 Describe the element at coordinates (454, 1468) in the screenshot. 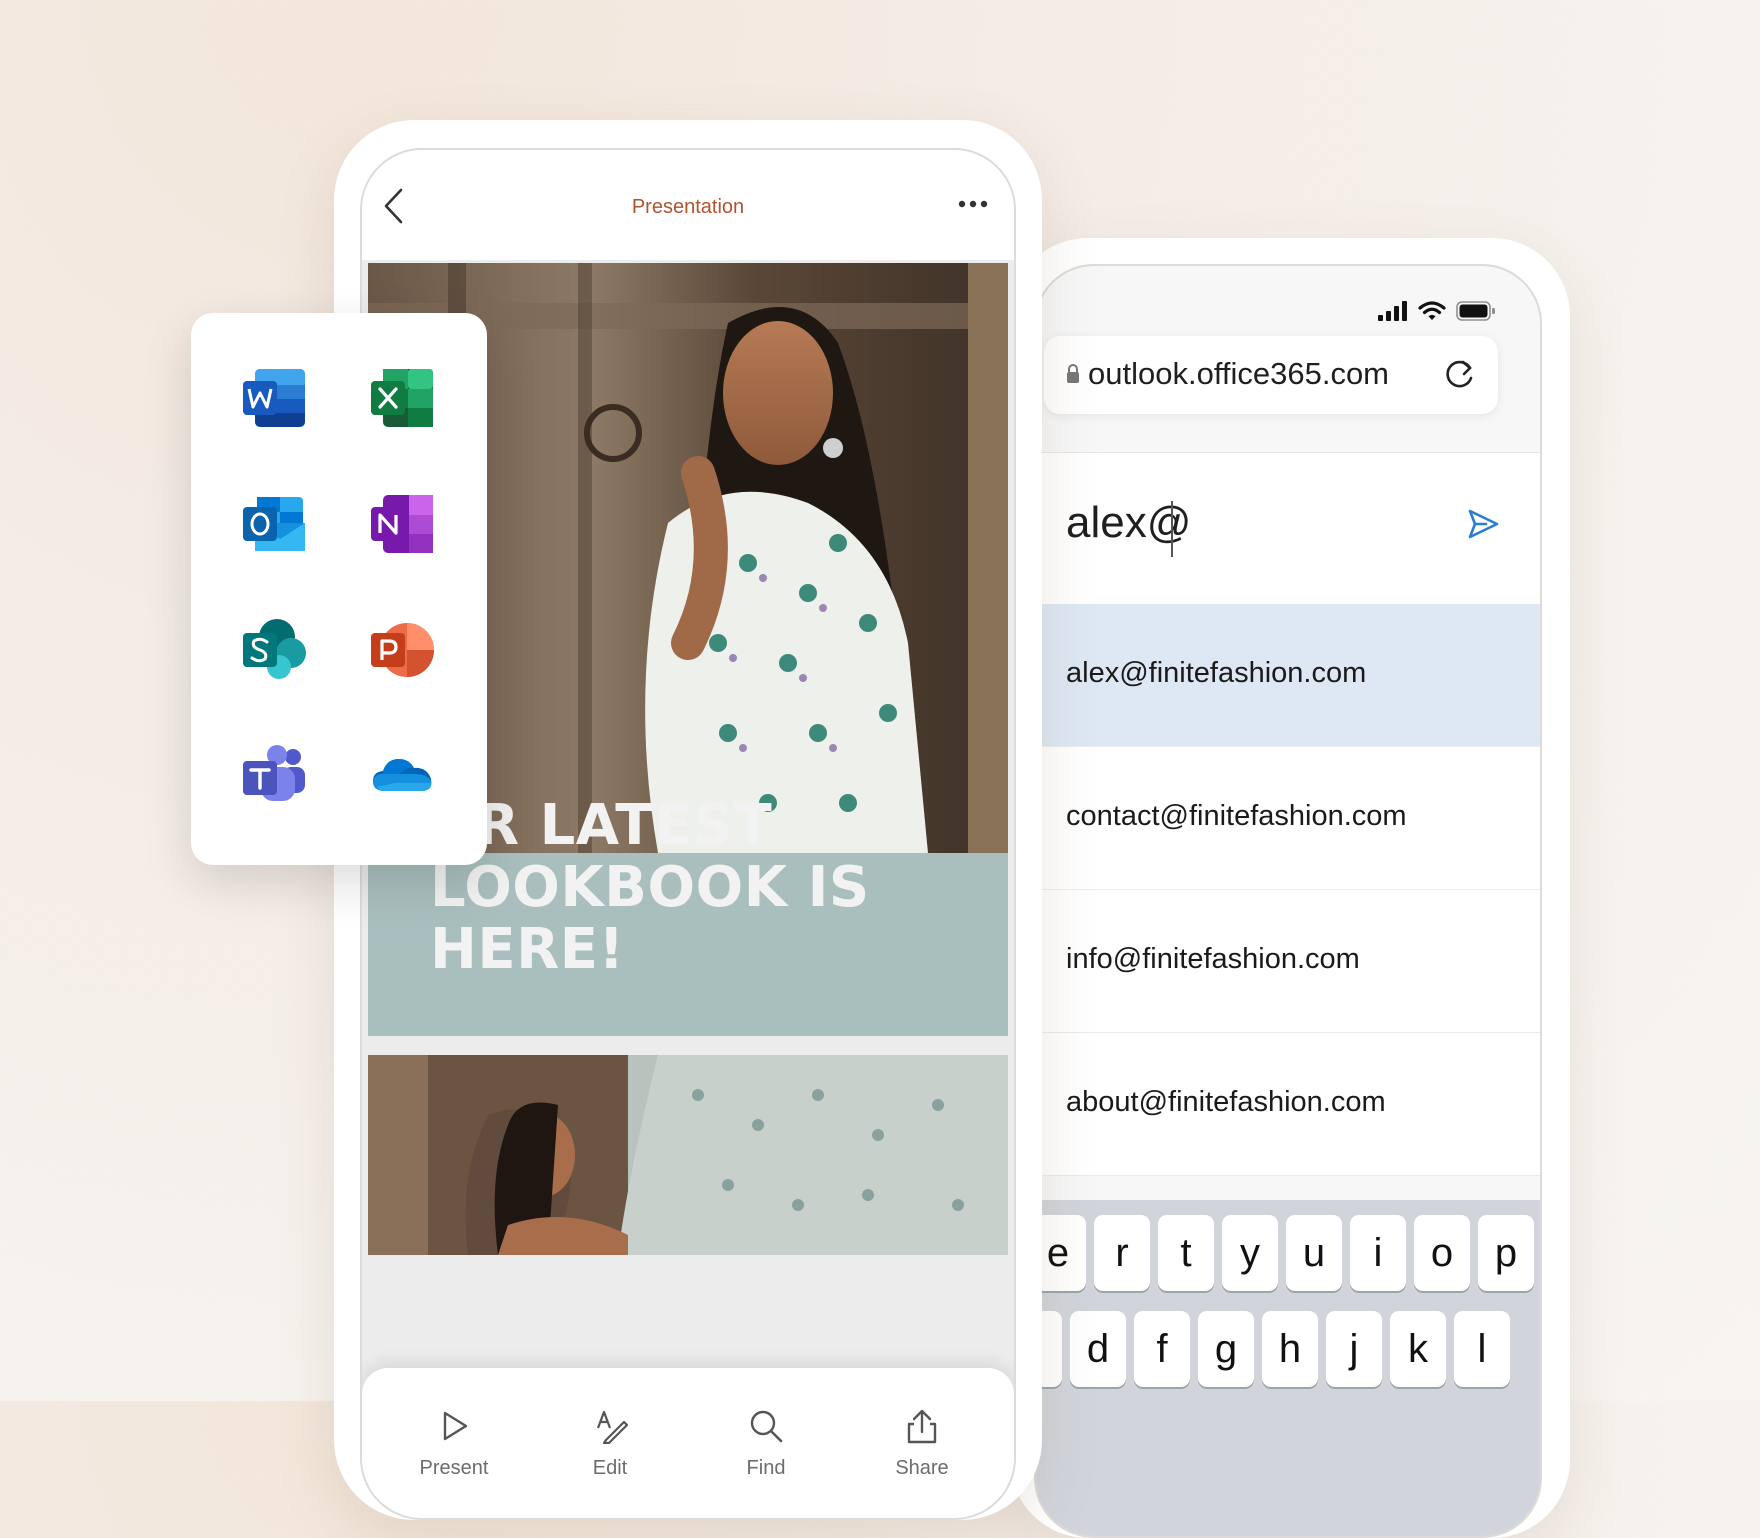

I see `present-label: Present` at that location.